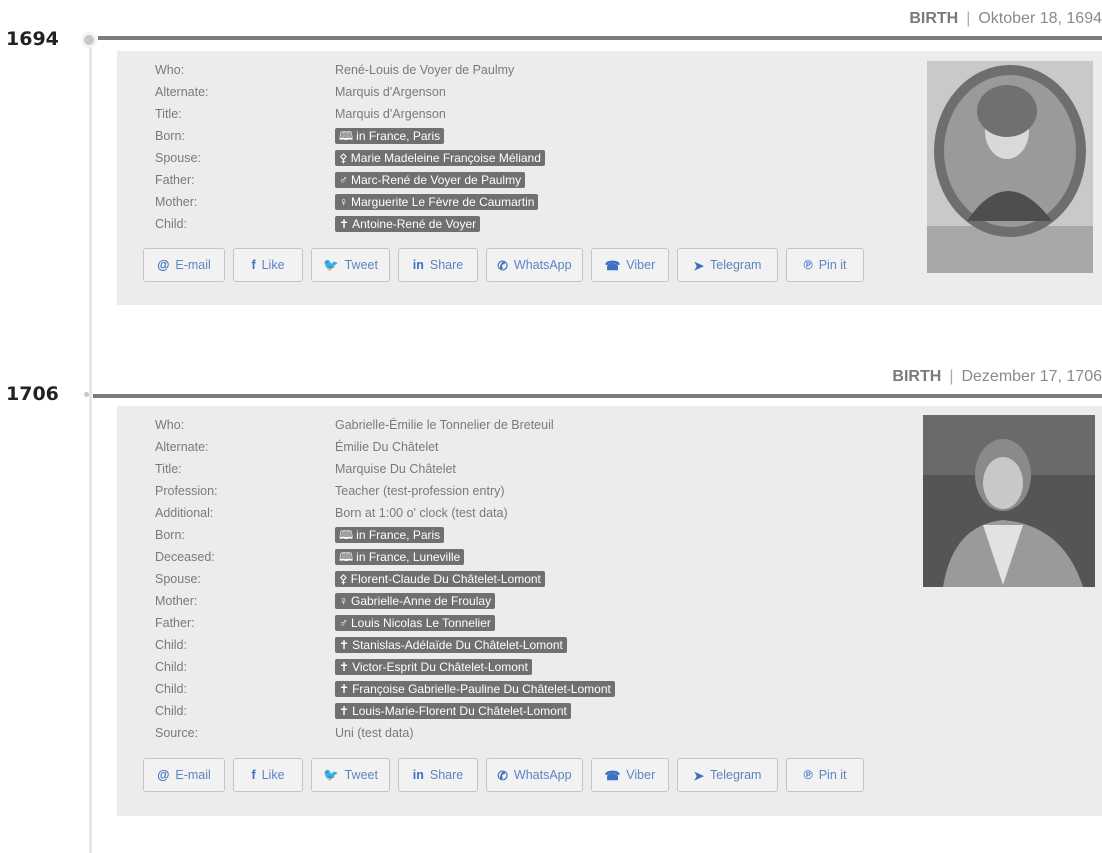 The image size is (1102, 853). What do you see at coordinates (421, 513) in the screenshot?
I see `detail-value: Born at 1:00 o' clock (test data)` at bounding box center [421, 513].